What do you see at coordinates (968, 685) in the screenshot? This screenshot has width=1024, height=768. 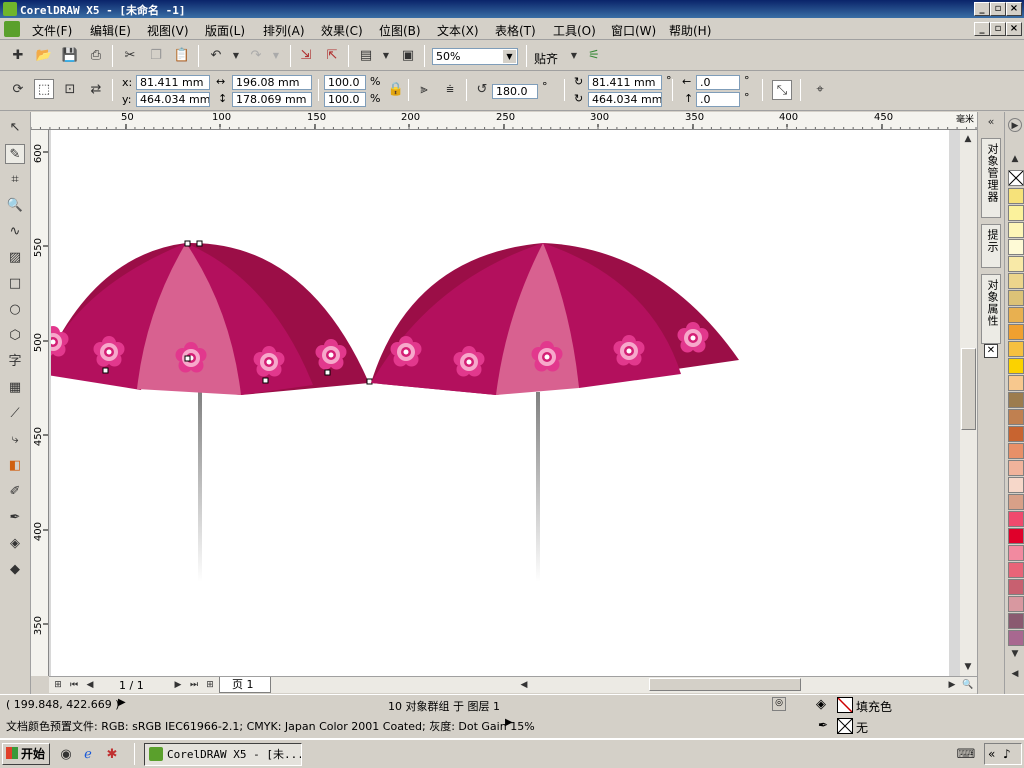 I see `navigator-icon: 🔍` at bounding box center [968, 685].